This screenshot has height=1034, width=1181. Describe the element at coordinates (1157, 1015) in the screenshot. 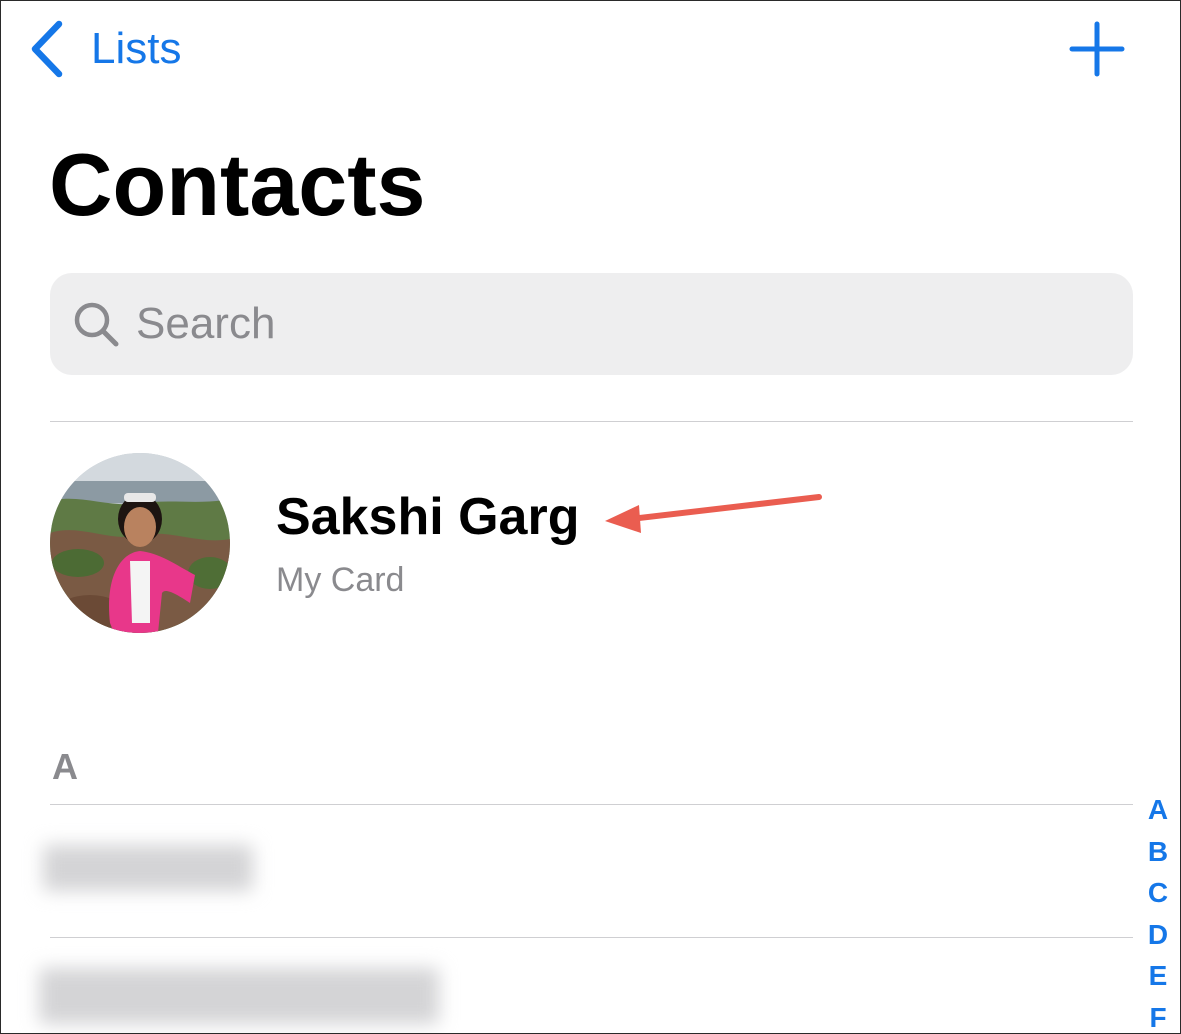

I see `index-letter-f: F` at that location.